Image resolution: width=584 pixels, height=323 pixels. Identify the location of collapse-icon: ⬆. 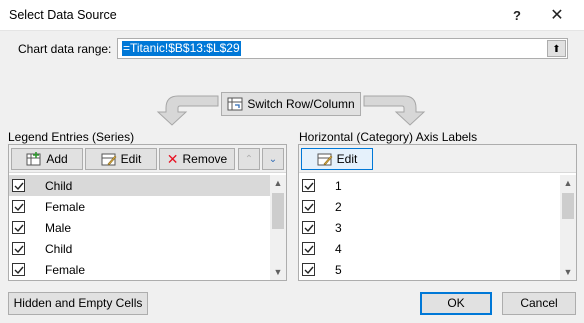
(556, 49).